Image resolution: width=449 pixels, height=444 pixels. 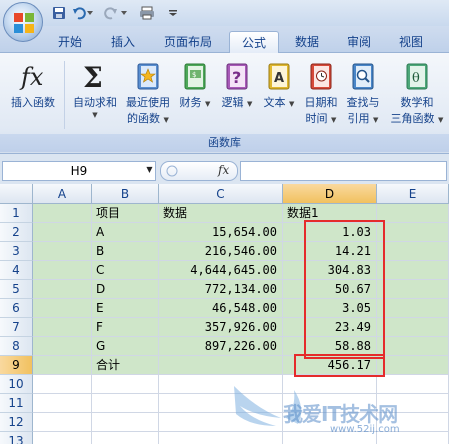 What do you see at coordinates (125, 289) in the screenshot?
I see `cell-b5: D` at bounding box center [125, 289].